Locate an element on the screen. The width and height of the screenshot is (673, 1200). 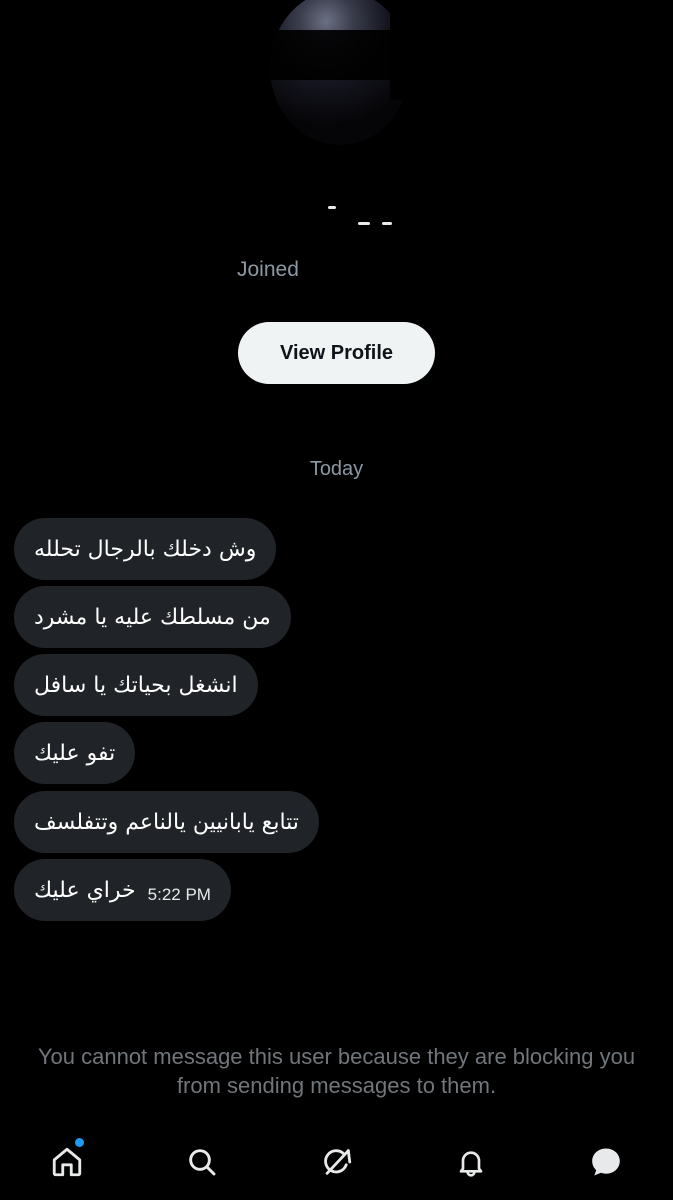
tab-home is located at coordinates (67, 1162).